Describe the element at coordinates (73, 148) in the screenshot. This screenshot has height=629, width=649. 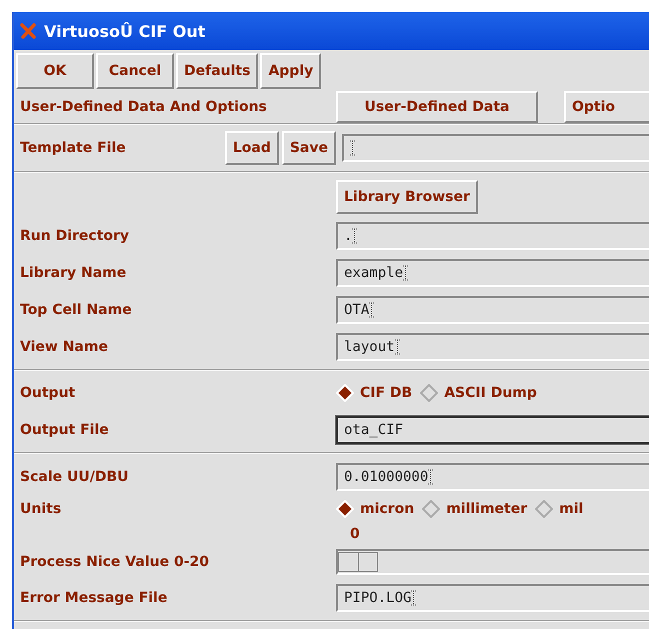
I see `field-label: Template File` at that location.